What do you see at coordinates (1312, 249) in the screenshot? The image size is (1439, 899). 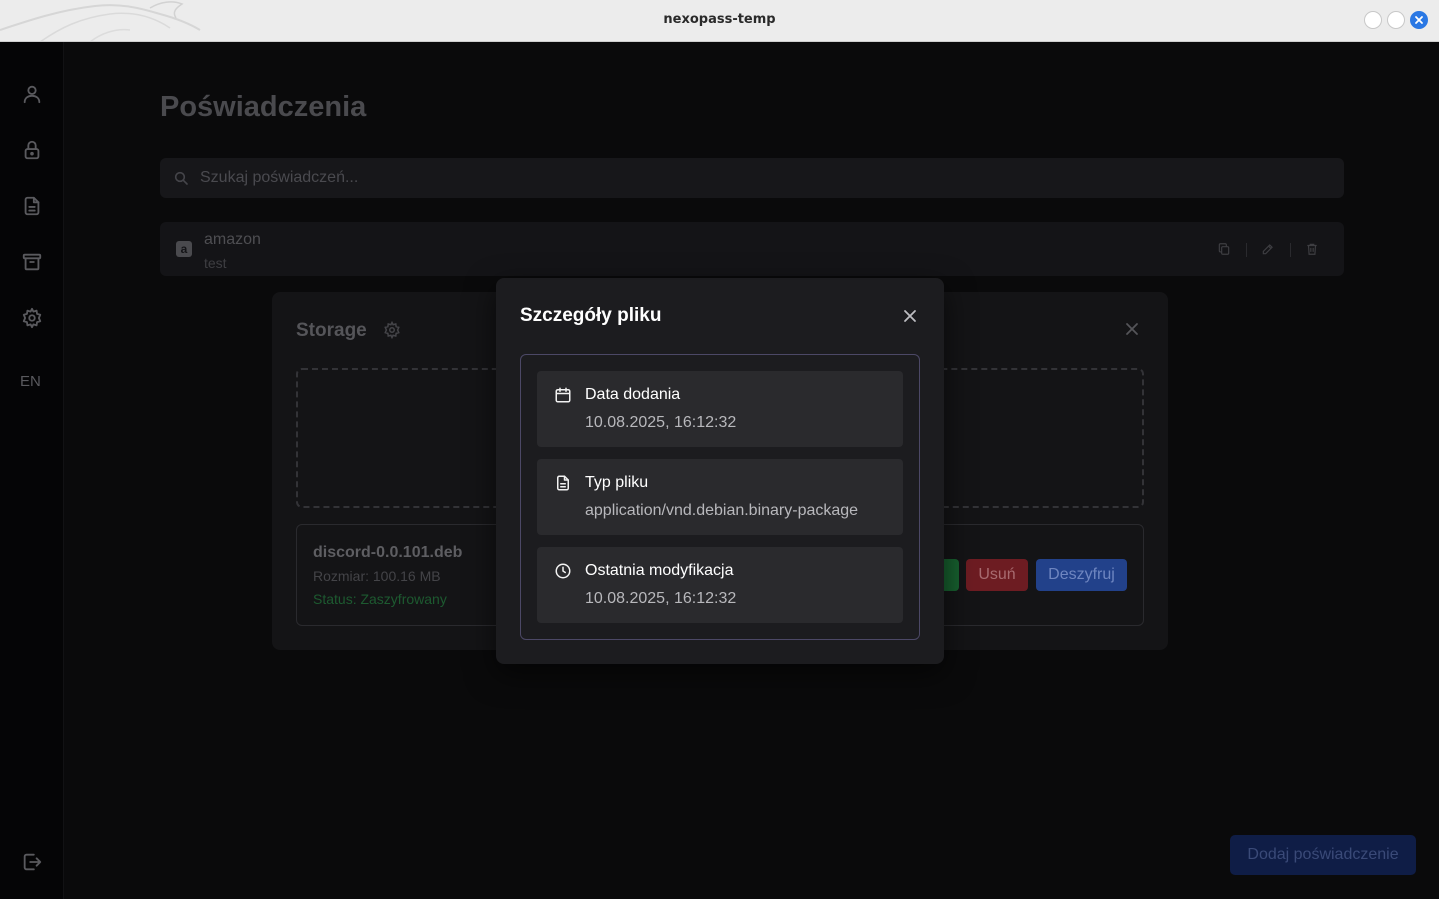 I see `trash-icon` at bounding box center [1312, 249].